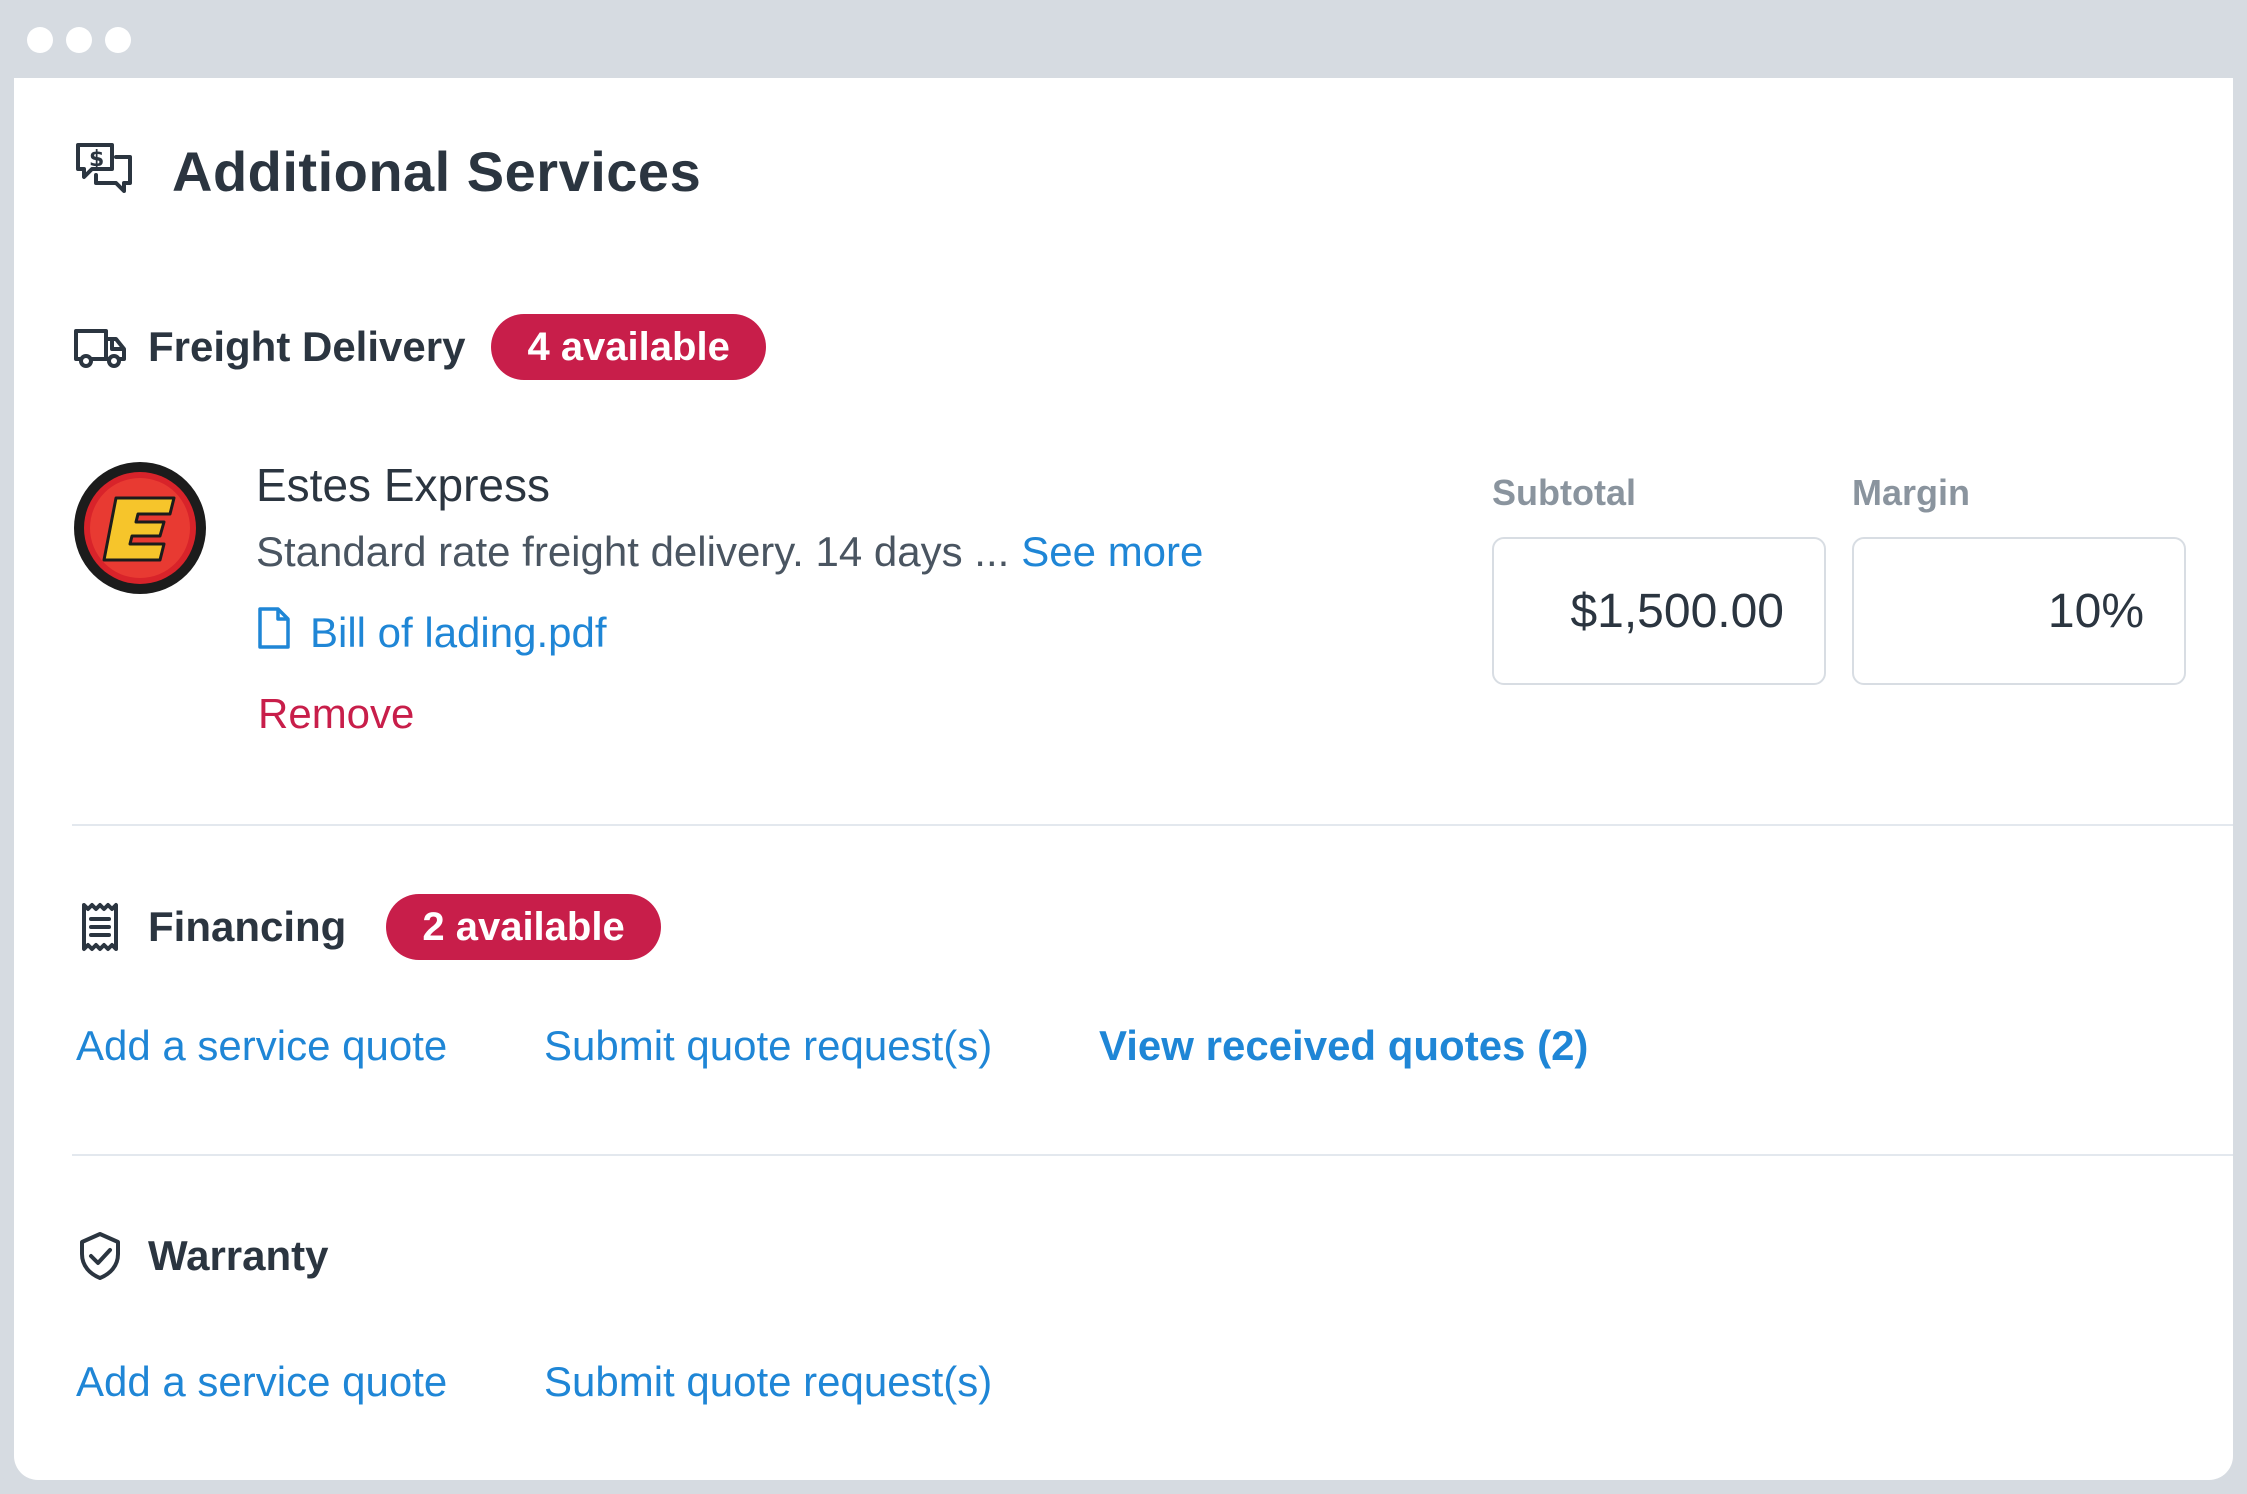 Image resolution: width=2247 pixels, height=1494 pixels. I want to click on file-name: Bill of lading.pdf, so click(458, 632).